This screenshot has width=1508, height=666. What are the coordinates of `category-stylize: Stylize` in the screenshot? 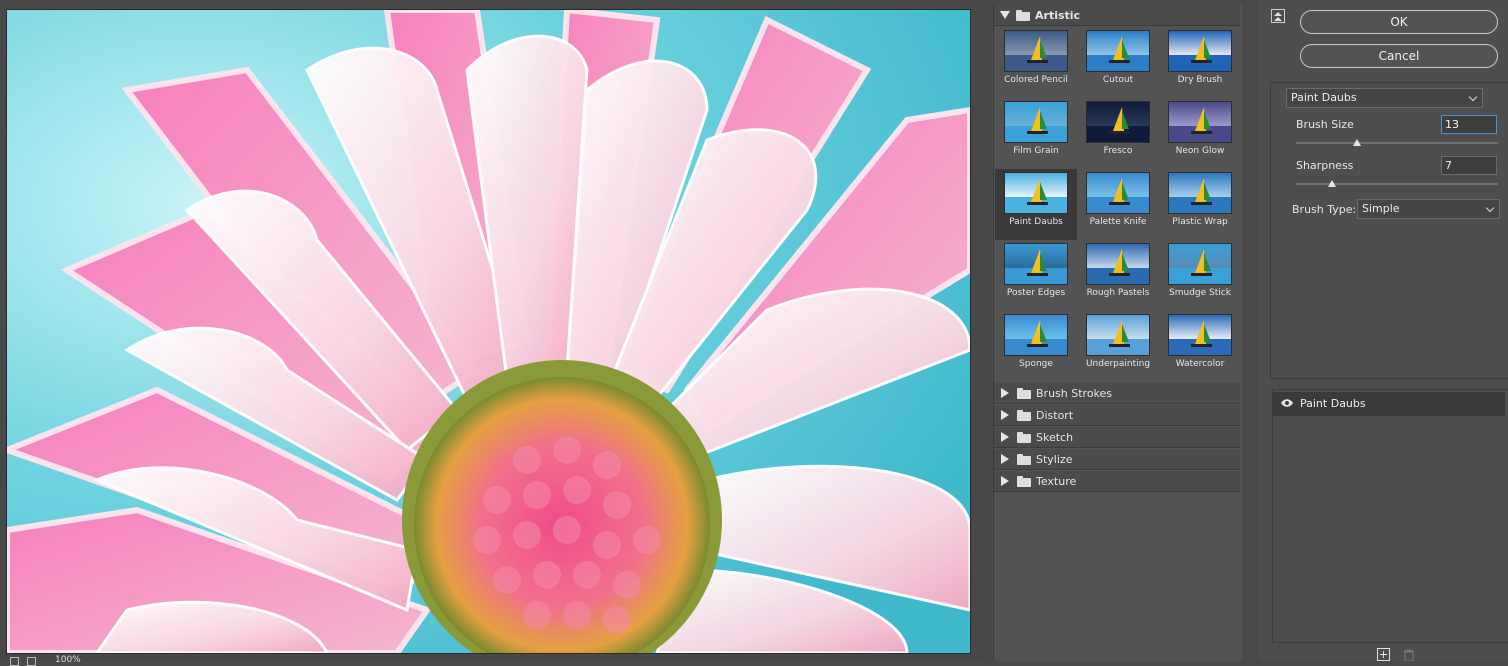 It's located at (1117, 459).